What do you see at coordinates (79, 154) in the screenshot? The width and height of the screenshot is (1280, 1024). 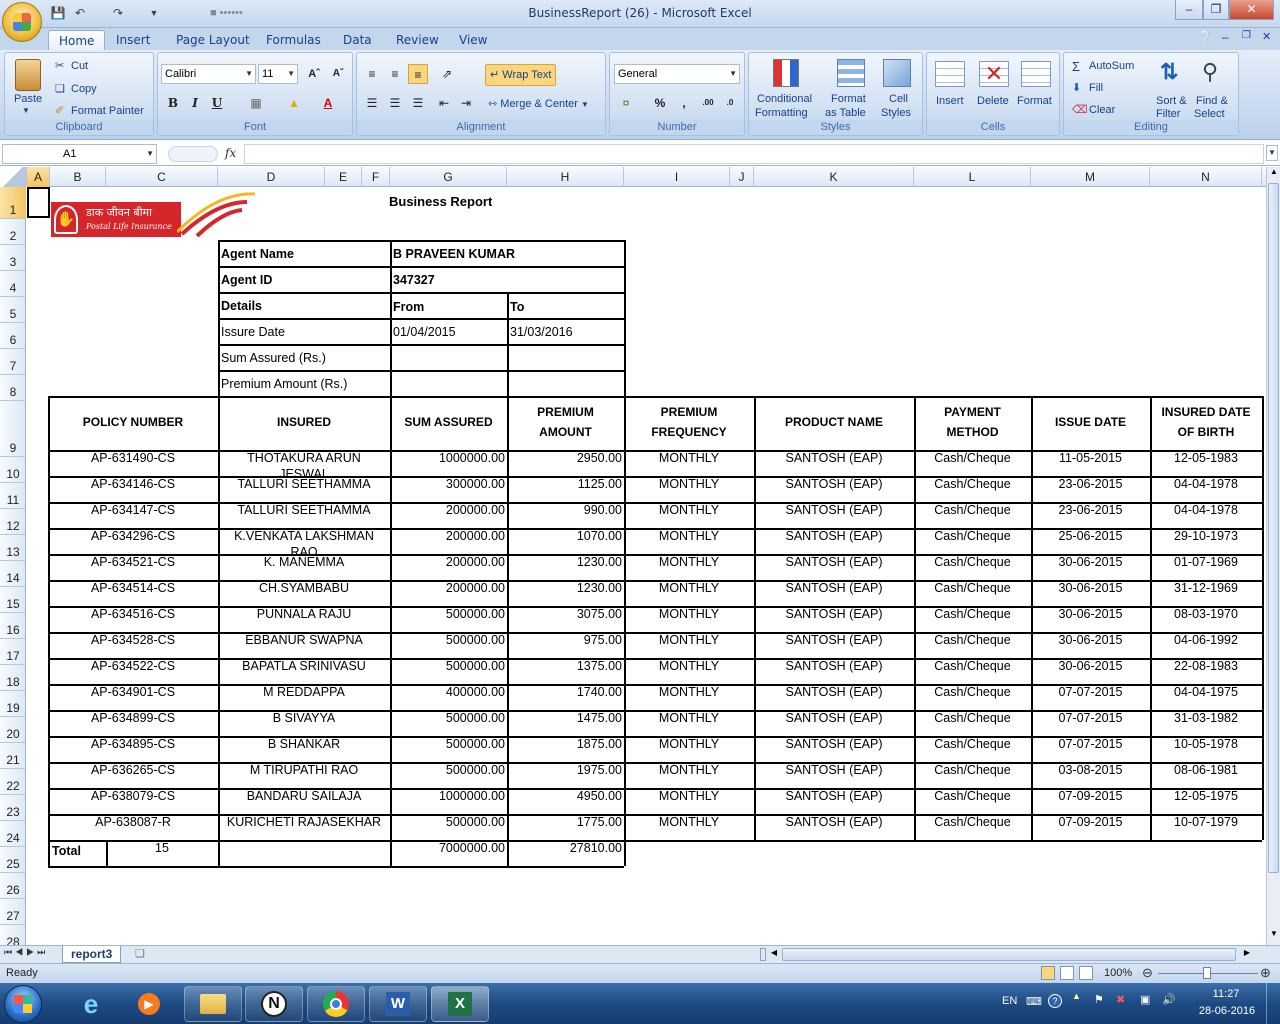 I see `name-box: A1 ▼` at bounding box center [79, 154].